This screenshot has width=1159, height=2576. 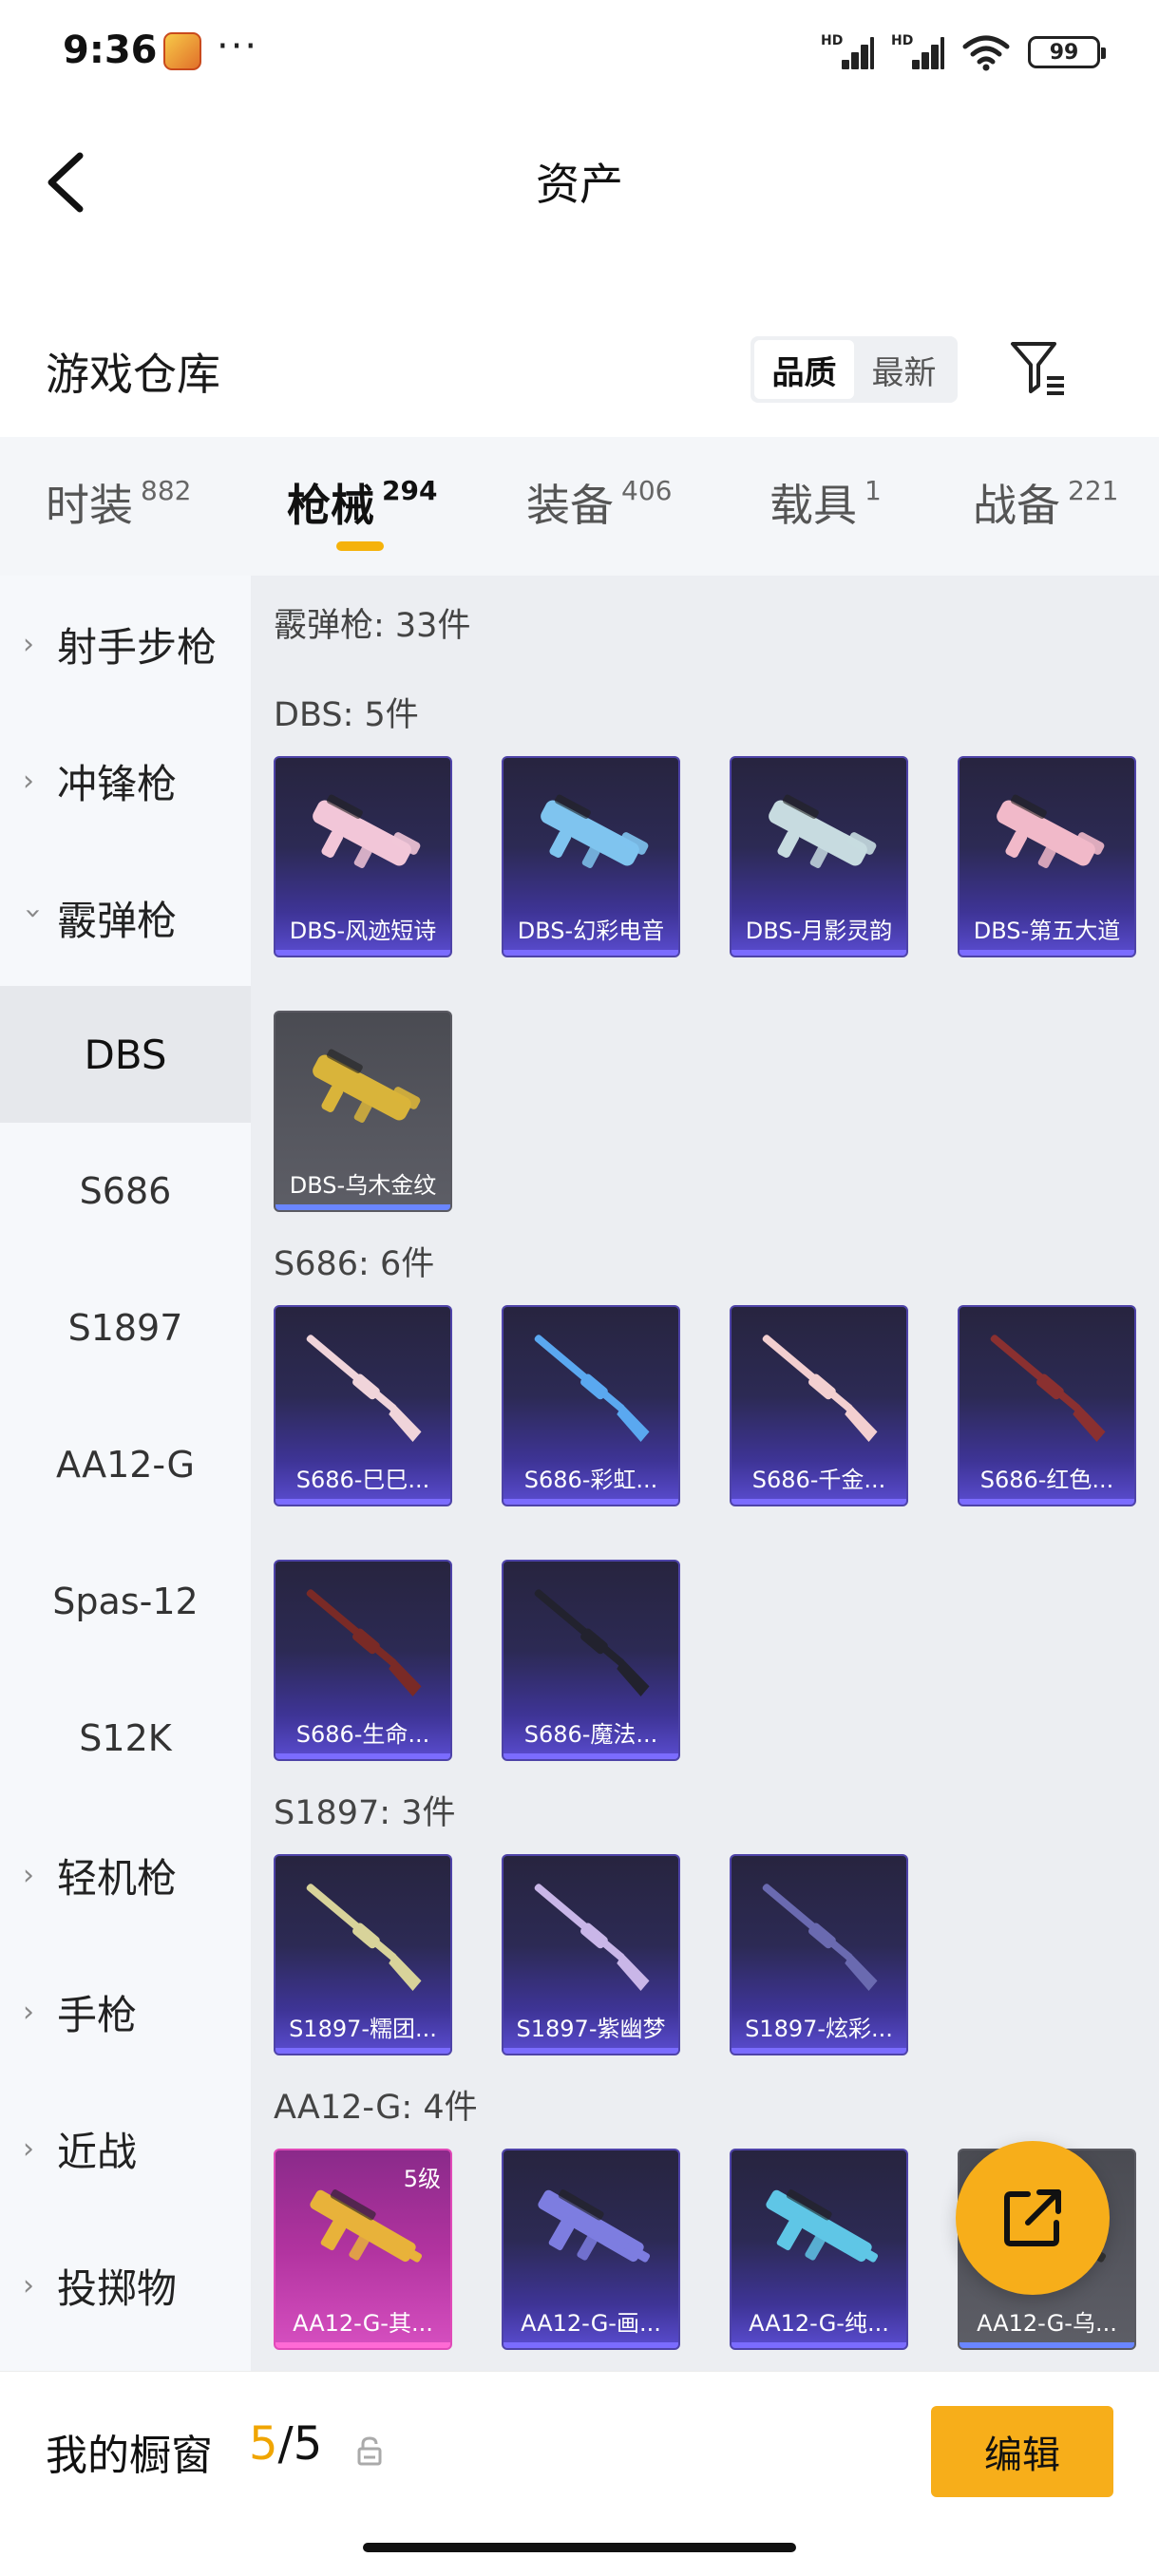 I want to click on tab-label: 时装, so click(x=89, y=506).